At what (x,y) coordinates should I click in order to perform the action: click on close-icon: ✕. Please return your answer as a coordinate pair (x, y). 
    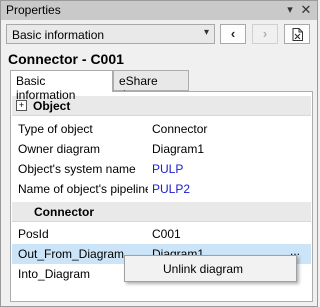
    Looking at the image, I should click on (306, 10).